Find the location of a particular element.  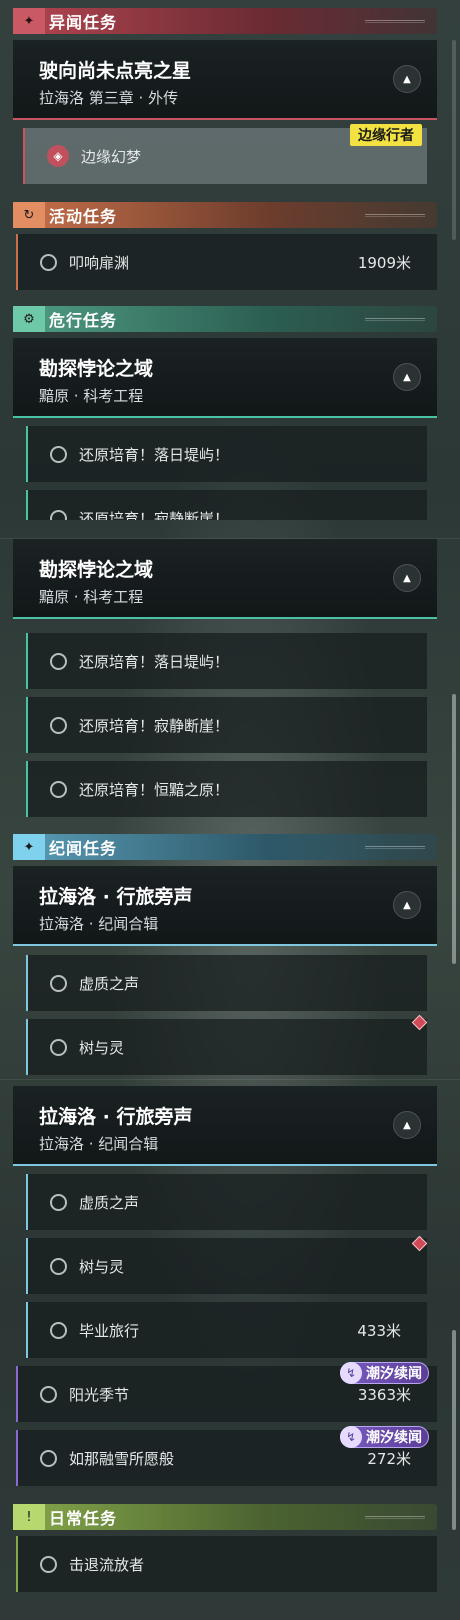

category-label: 异闻任务 is located at coordinates (83, 22).